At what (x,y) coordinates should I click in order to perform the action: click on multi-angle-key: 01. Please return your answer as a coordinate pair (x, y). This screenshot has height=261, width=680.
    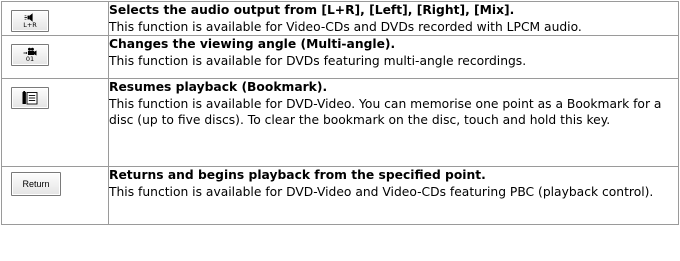
    Looking at the image, I should click on (30, 55).